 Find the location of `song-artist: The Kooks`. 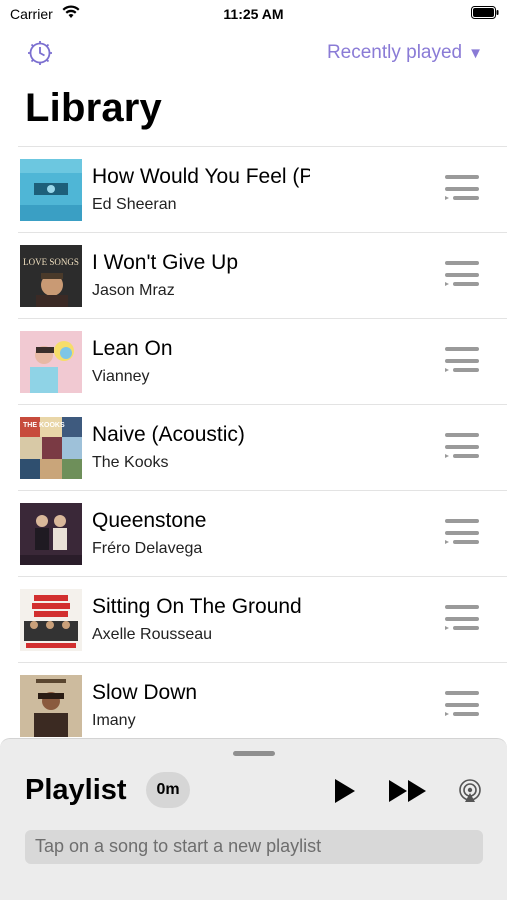

song-artist: The Kooks is located at coordinates (130, 462).